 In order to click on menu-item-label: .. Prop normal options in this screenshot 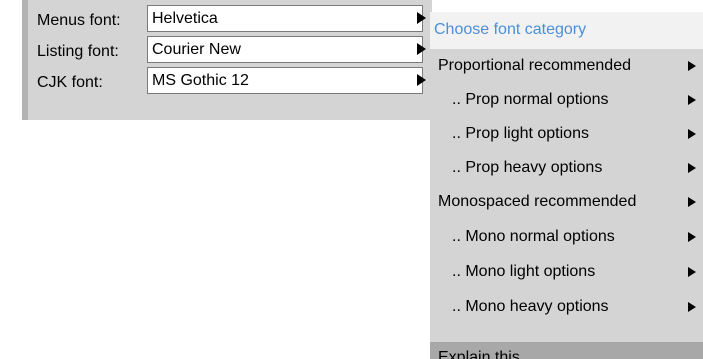, I will do `click(530, 99)`.